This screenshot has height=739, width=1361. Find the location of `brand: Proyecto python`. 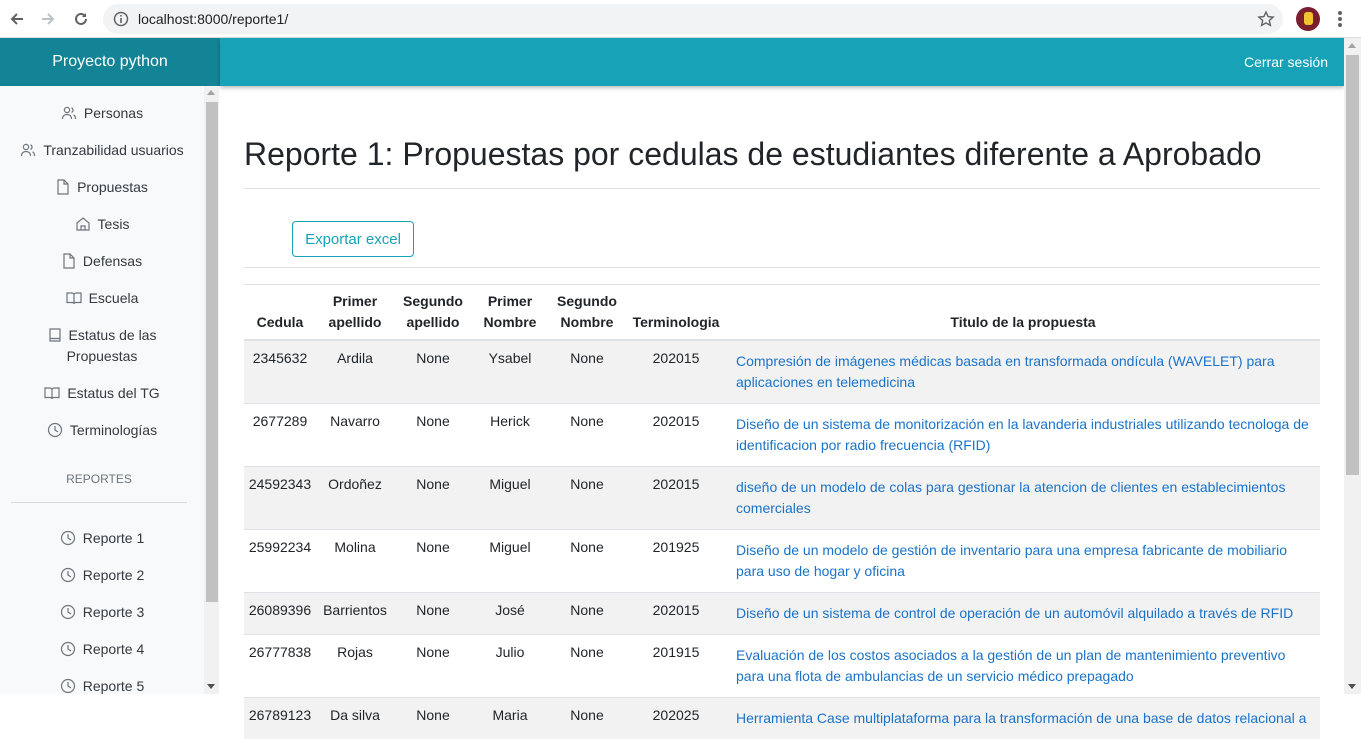

brand: Proyecto python is located at coordinates (110, 62).